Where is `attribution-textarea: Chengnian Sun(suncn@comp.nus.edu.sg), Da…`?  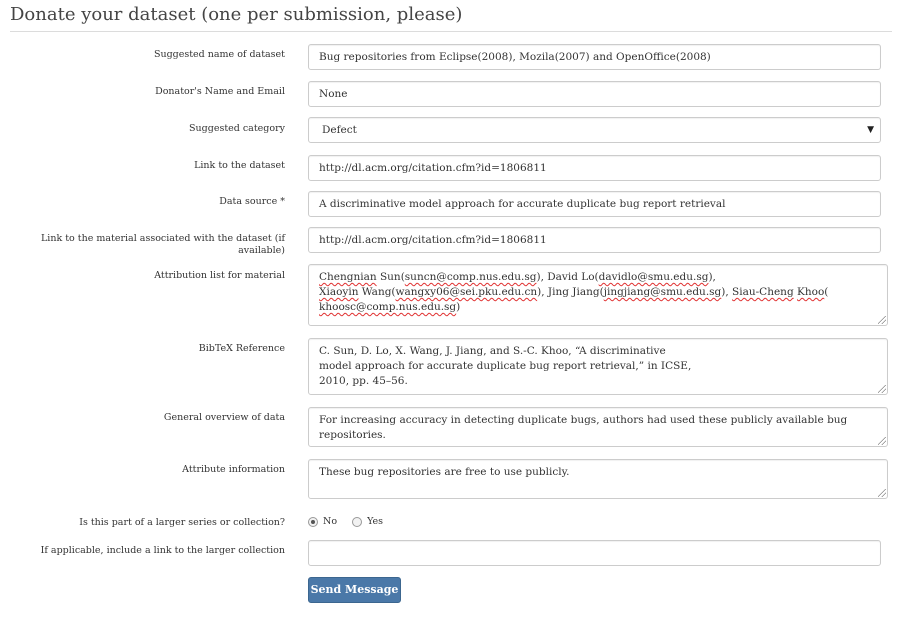
attribution-textarea: Chengnian Sun(suncn@comp.nus.edu.sg), Da… is located at coordinates (598, 295).